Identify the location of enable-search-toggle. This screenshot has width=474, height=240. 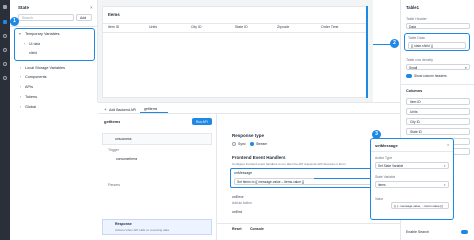
(464, 232).